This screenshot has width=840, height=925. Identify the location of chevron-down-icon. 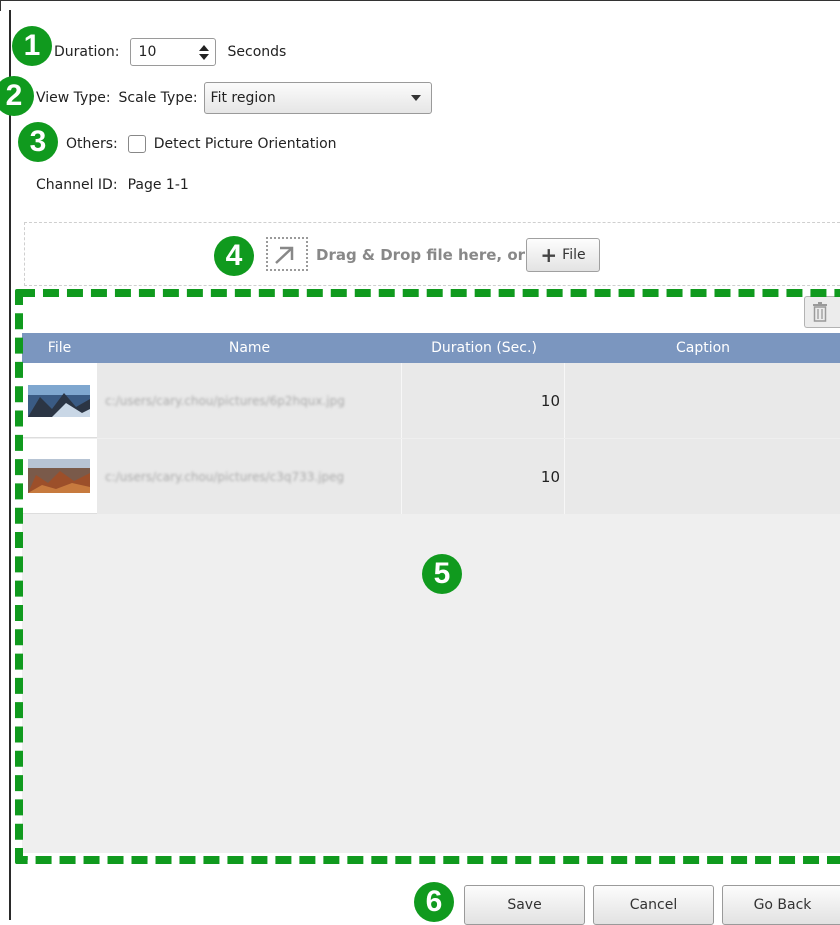
(415, 98).